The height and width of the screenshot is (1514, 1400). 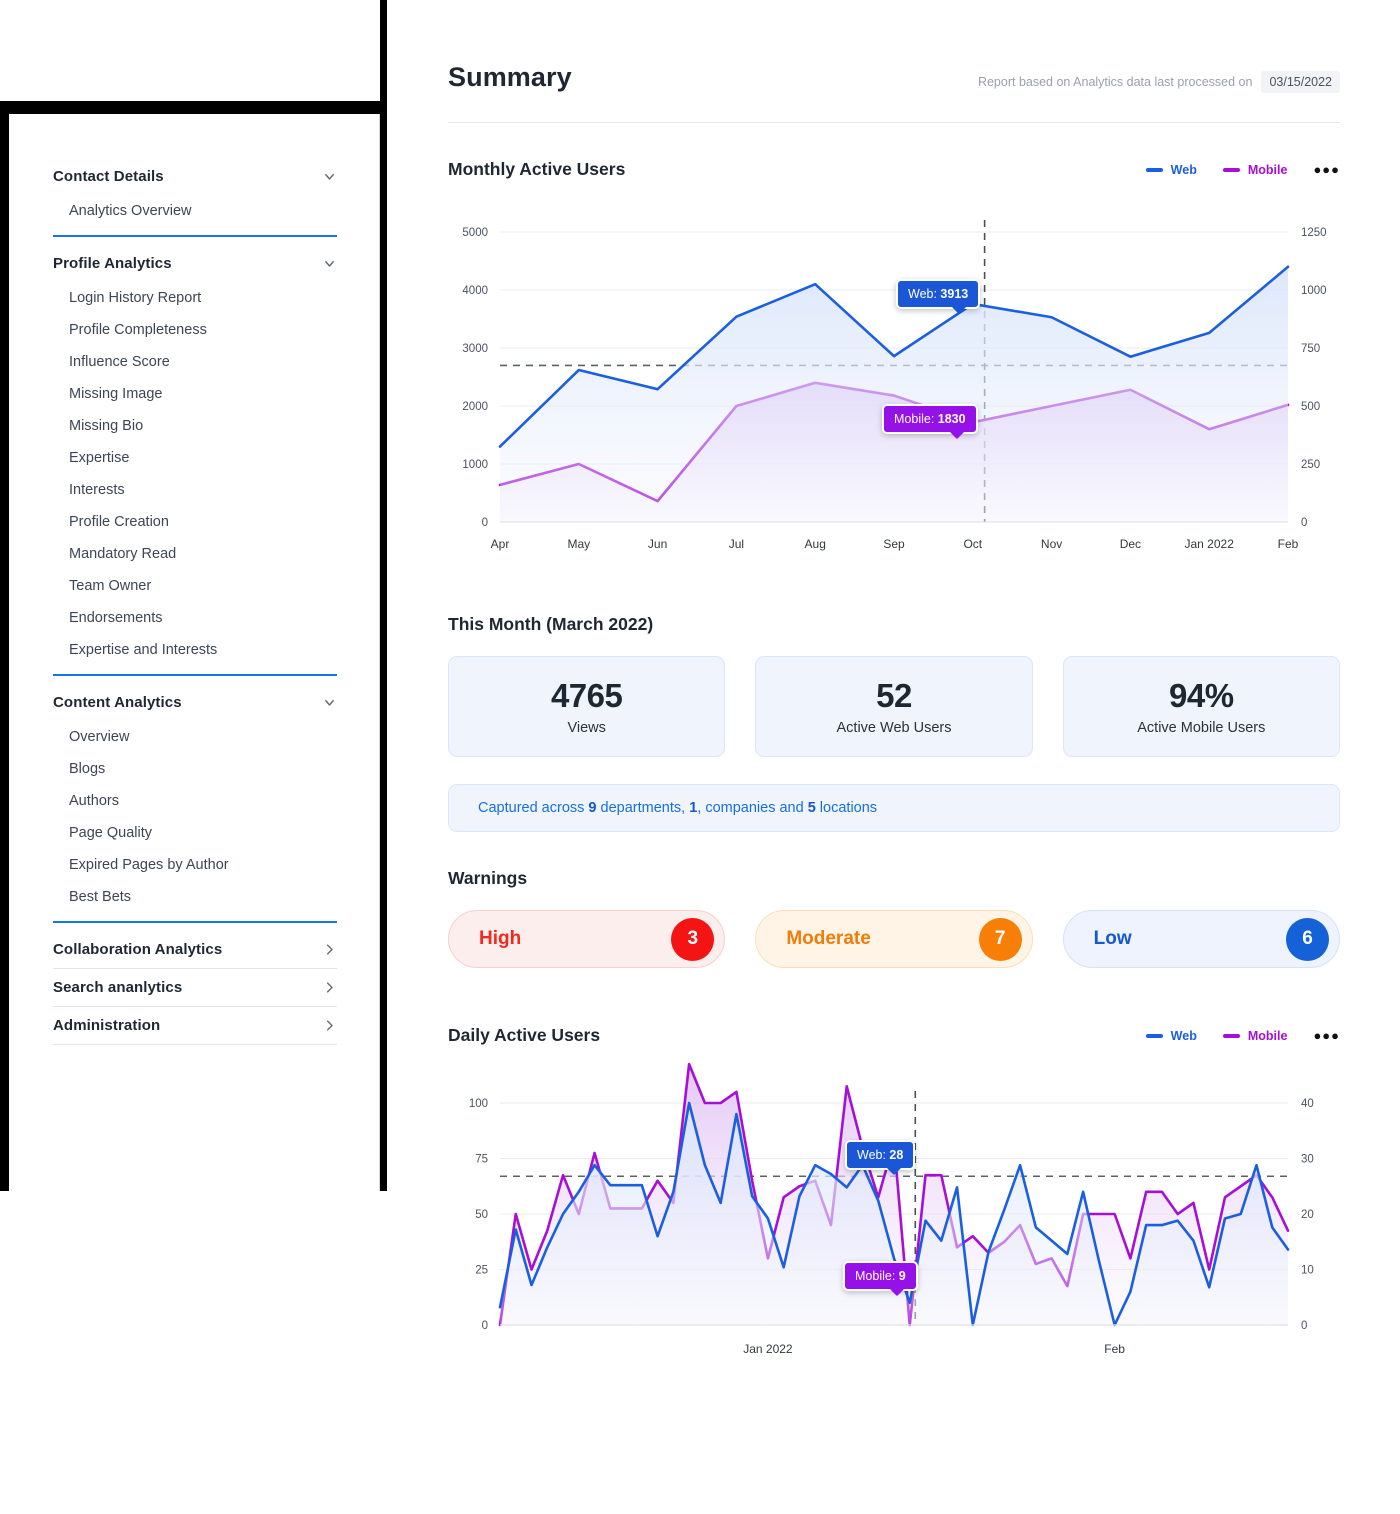 What do you see at coordinates (107, 1025) in the screenshot?
I see `sidebar-group-label: Administration` at bounding box center [107, 1025].